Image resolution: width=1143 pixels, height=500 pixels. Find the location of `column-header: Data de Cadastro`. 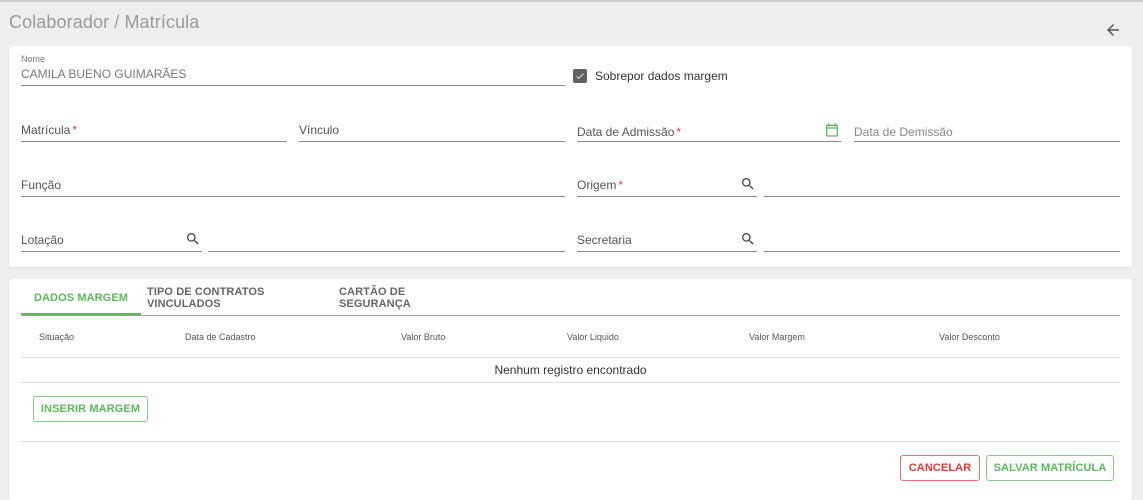

column-header: Data de Cadastro is located at coordinates (220, 337).